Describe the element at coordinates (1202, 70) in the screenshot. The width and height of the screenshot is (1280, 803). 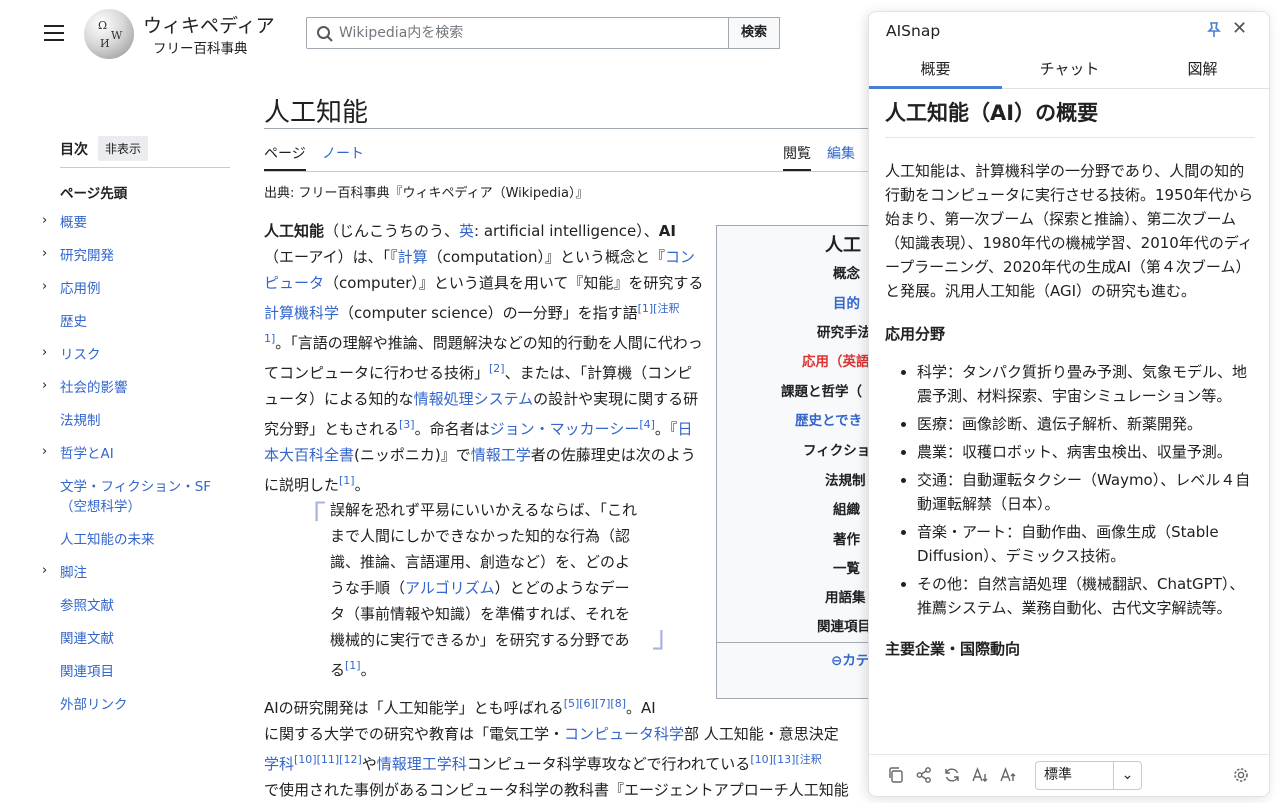
I see `tab-diagram: 図解` at that location.